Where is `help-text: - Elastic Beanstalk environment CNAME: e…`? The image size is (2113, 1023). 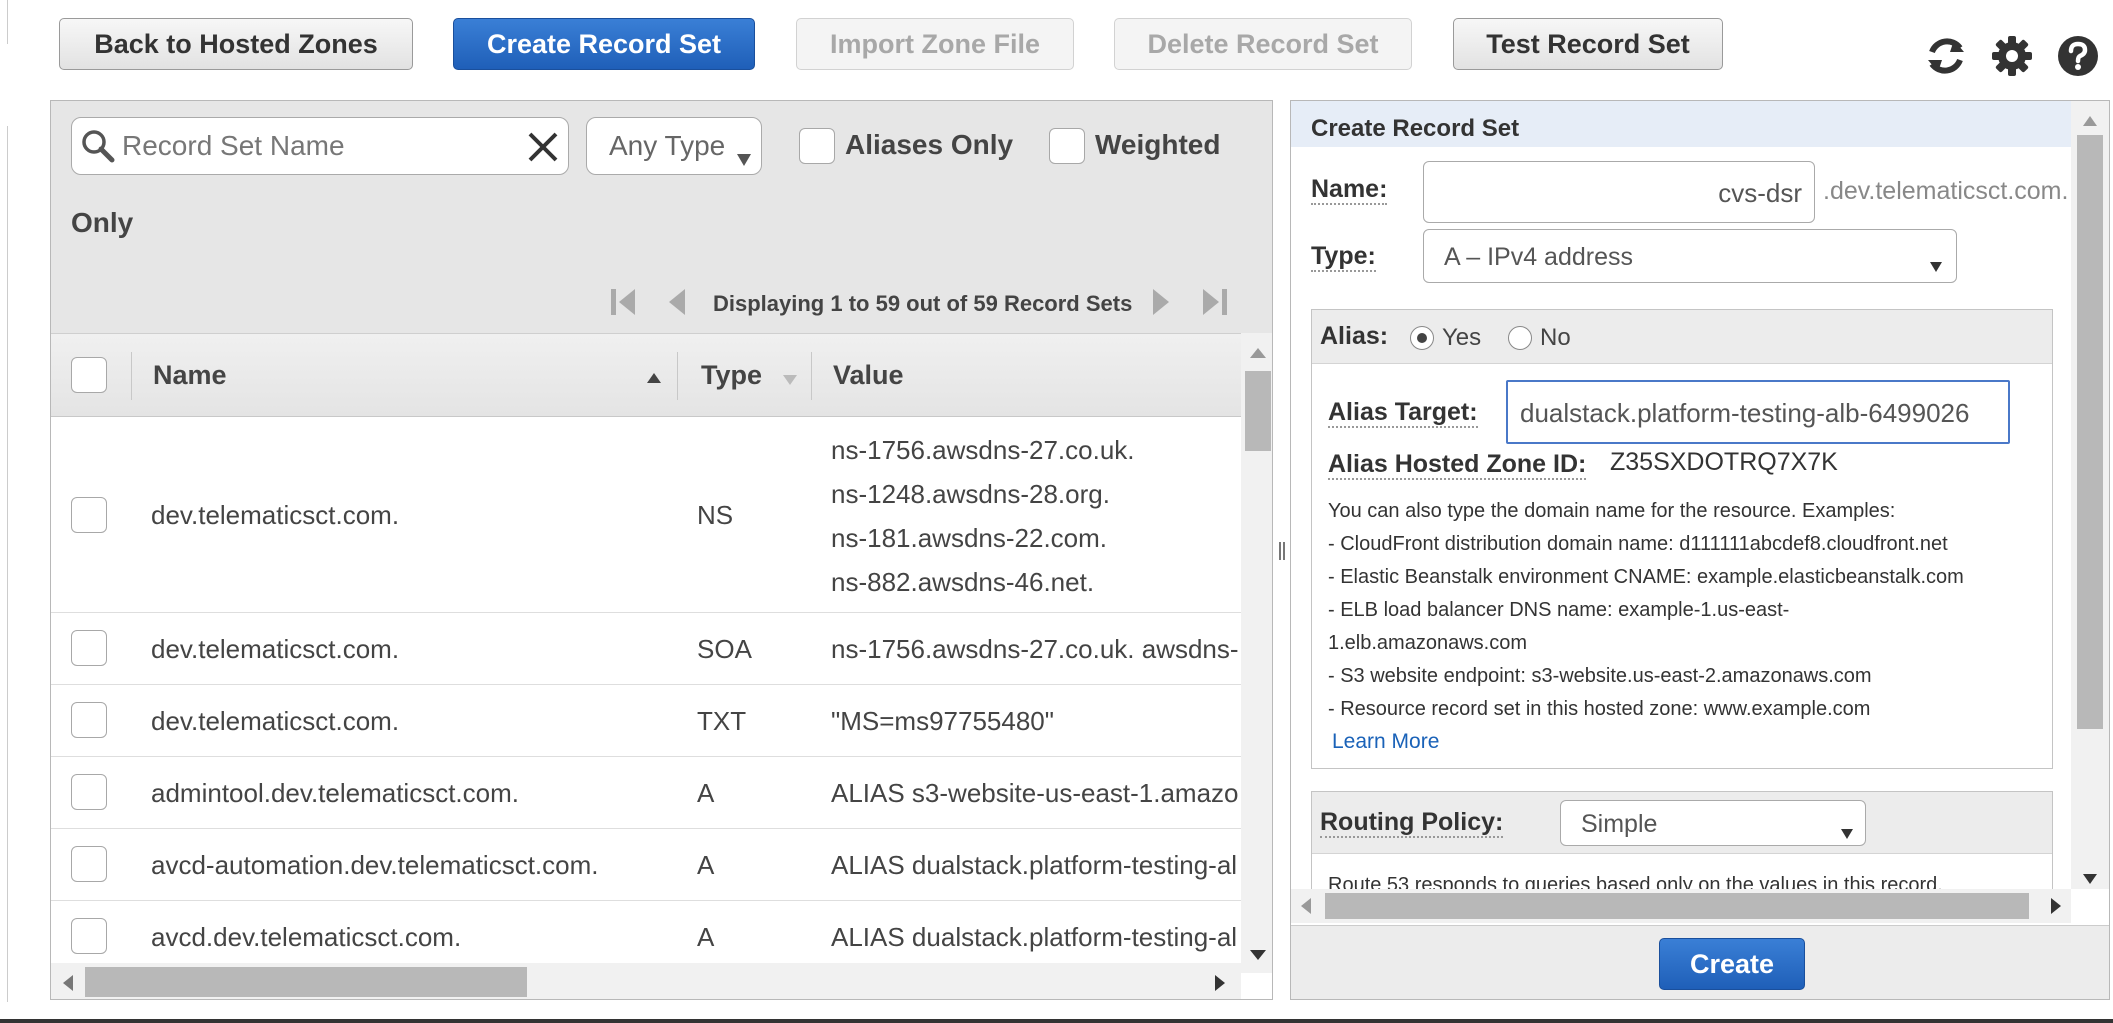 help-text: - Elastic Beanstalk environment CNAME: e… is located at coordinates (1646, 577).